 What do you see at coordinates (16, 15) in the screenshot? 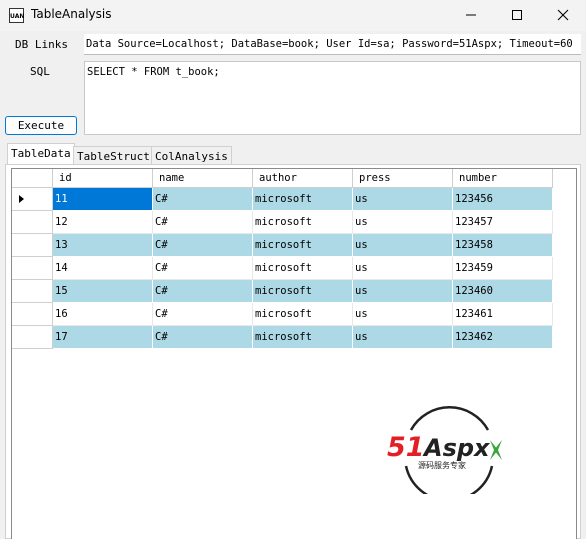
I see `app-icon: UAN` at bounding box center [16, 15].